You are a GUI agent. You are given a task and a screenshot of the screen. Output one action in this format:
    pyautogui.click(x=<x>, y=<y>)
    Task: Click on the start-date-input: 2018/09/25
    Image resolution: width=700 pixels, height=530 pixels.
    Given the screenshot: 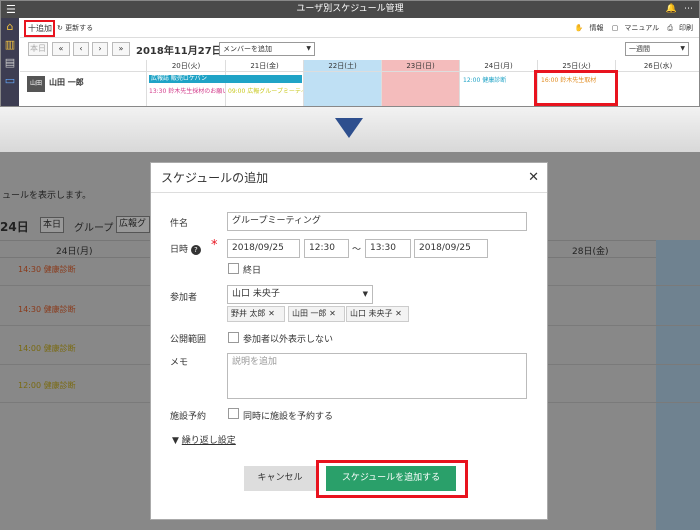 What is the action you would take?
    pyautogui.click(x=263, y=248)
    